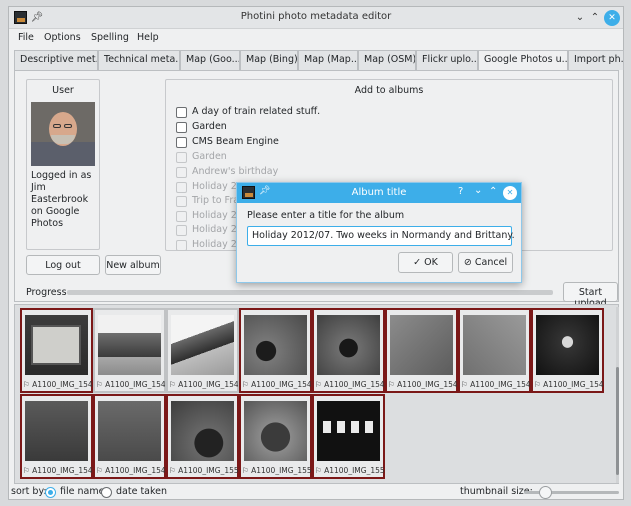  What do you see at coordinates (276, 470) in the screenshot?
I see `thumbnail-caption: ⚐ A1100_IMG_1551` at bounding box center [276, 470].